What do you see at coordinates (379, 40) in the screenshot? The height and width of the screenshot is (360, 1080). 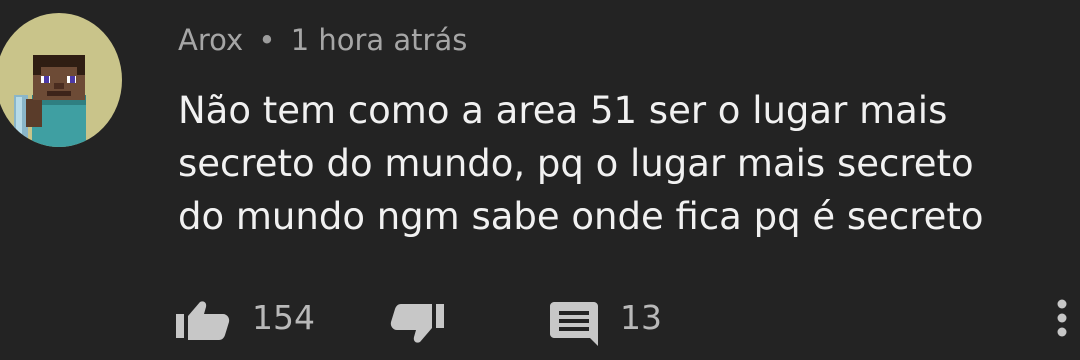 I see `comment-timestamp: 1 hora atrás` at bounding box center [379, 40].